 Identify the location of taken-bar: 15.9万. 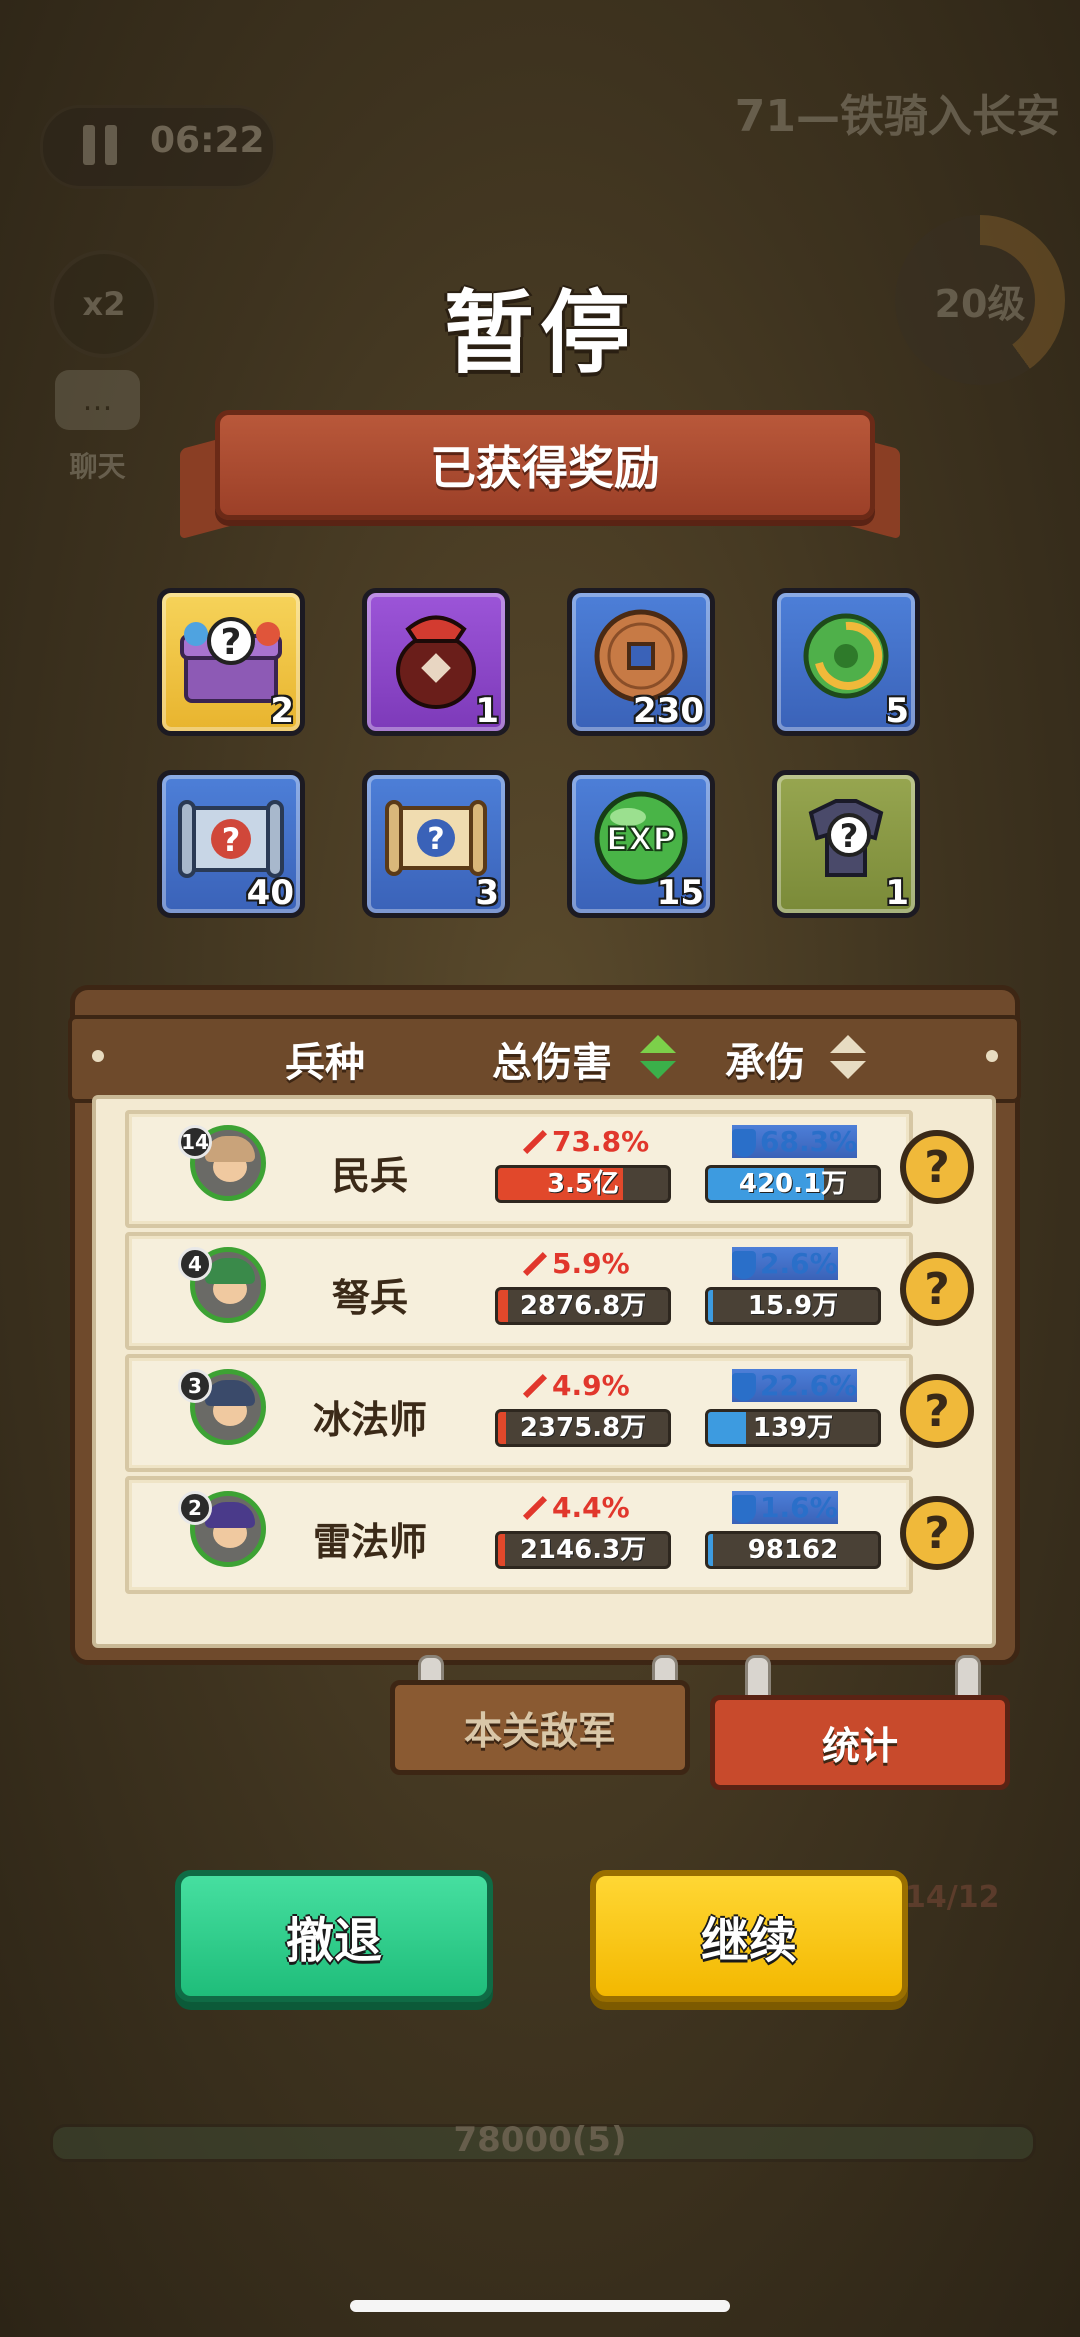
(793, 1306).